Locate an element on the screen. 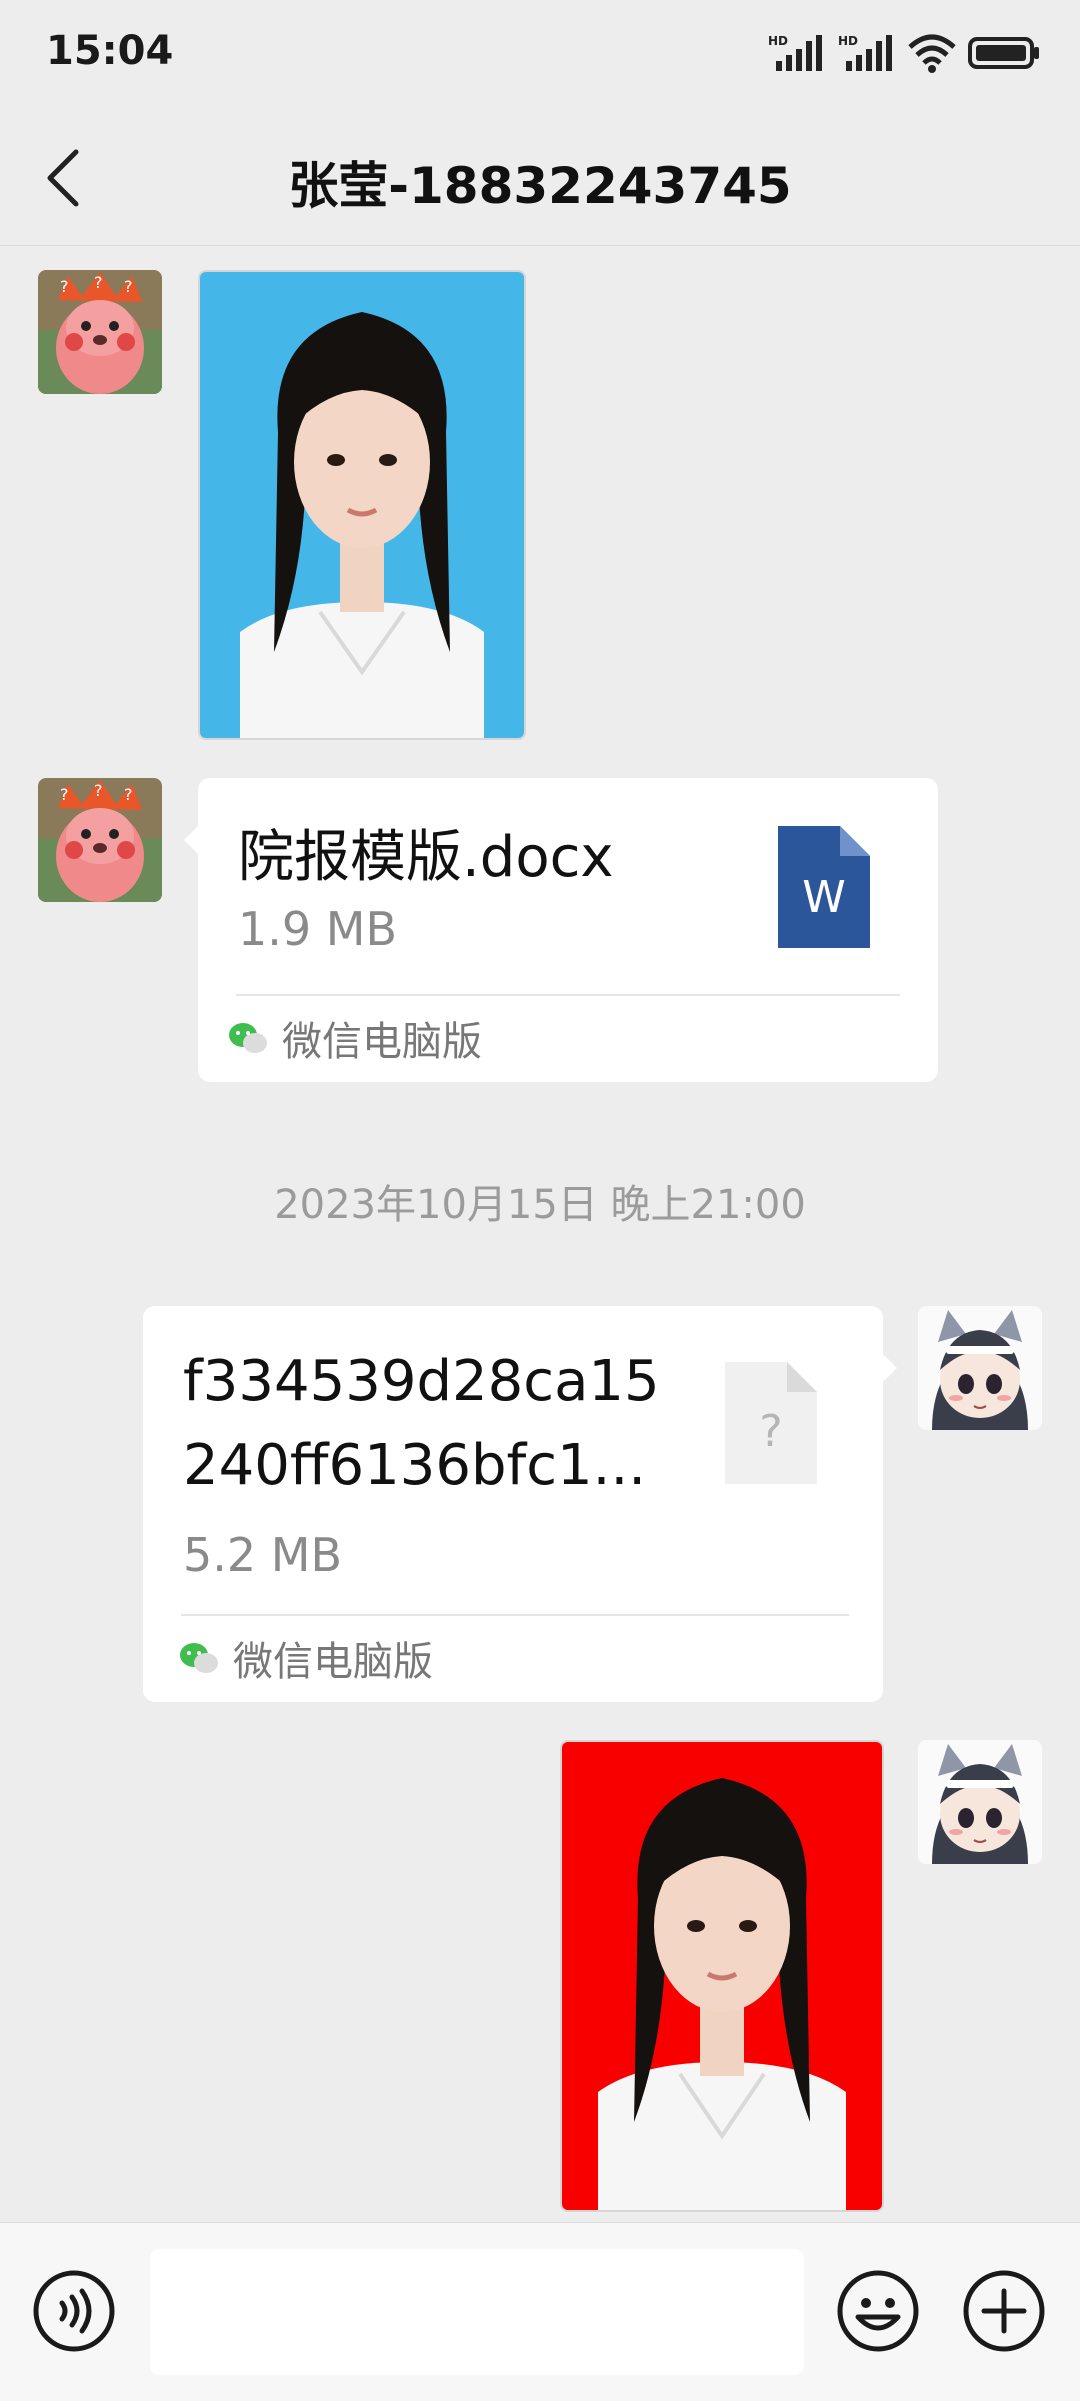 The width and height of the screenshot is (1080, 2401). input-bar is located at coordinates (540, 2311).